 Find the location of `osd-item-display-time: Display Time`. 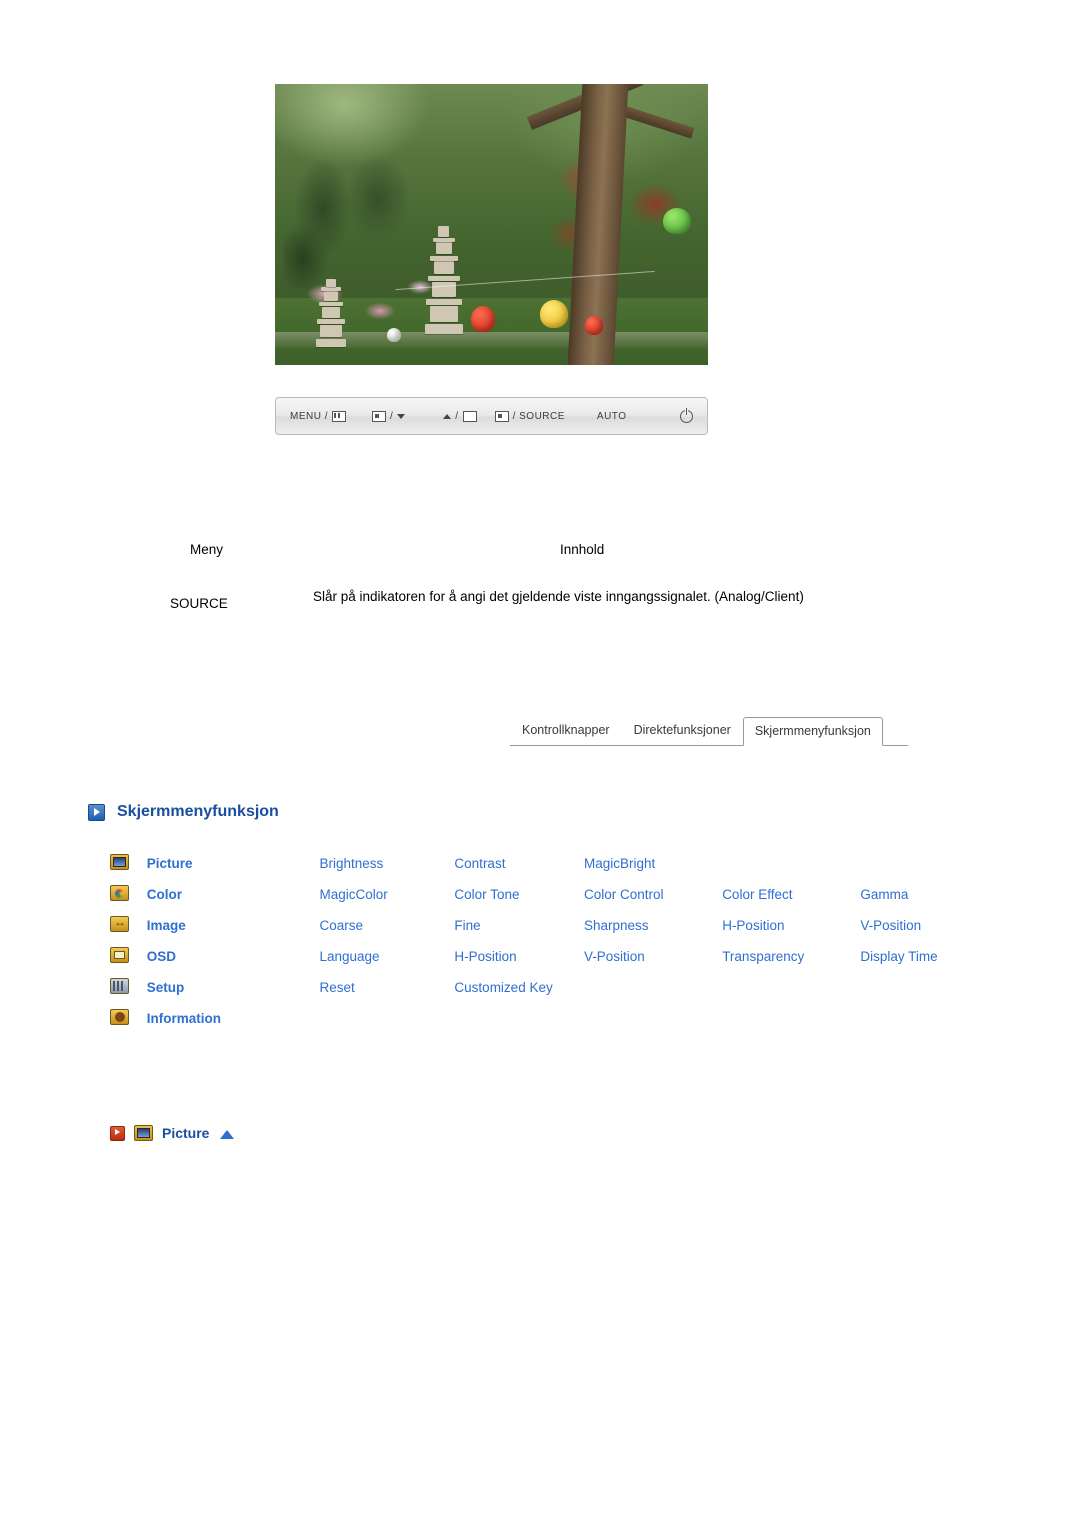

osd-item-display-time: Display Time is located at coordinates (925, 956).